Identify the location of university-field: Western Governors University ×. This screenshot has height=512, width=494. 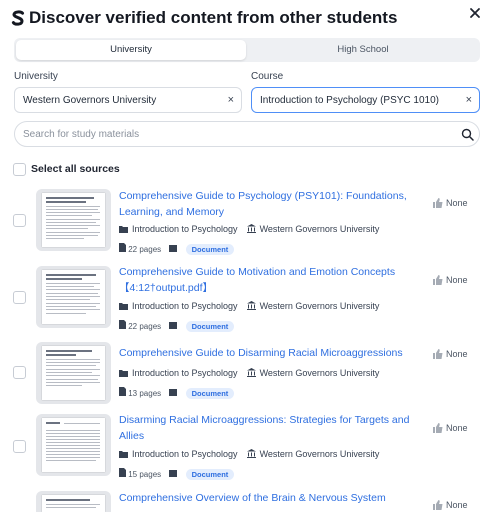
(128, 100).